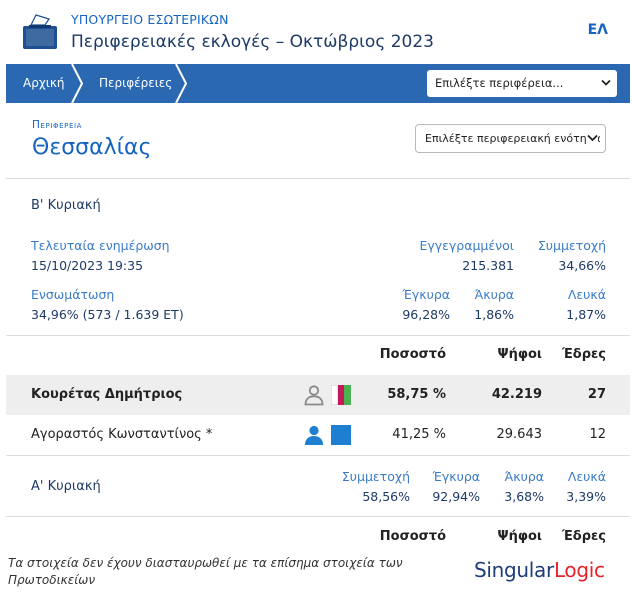  I want to click on round-a-turnout-label: Συμμετοχή, so click(375, 476).